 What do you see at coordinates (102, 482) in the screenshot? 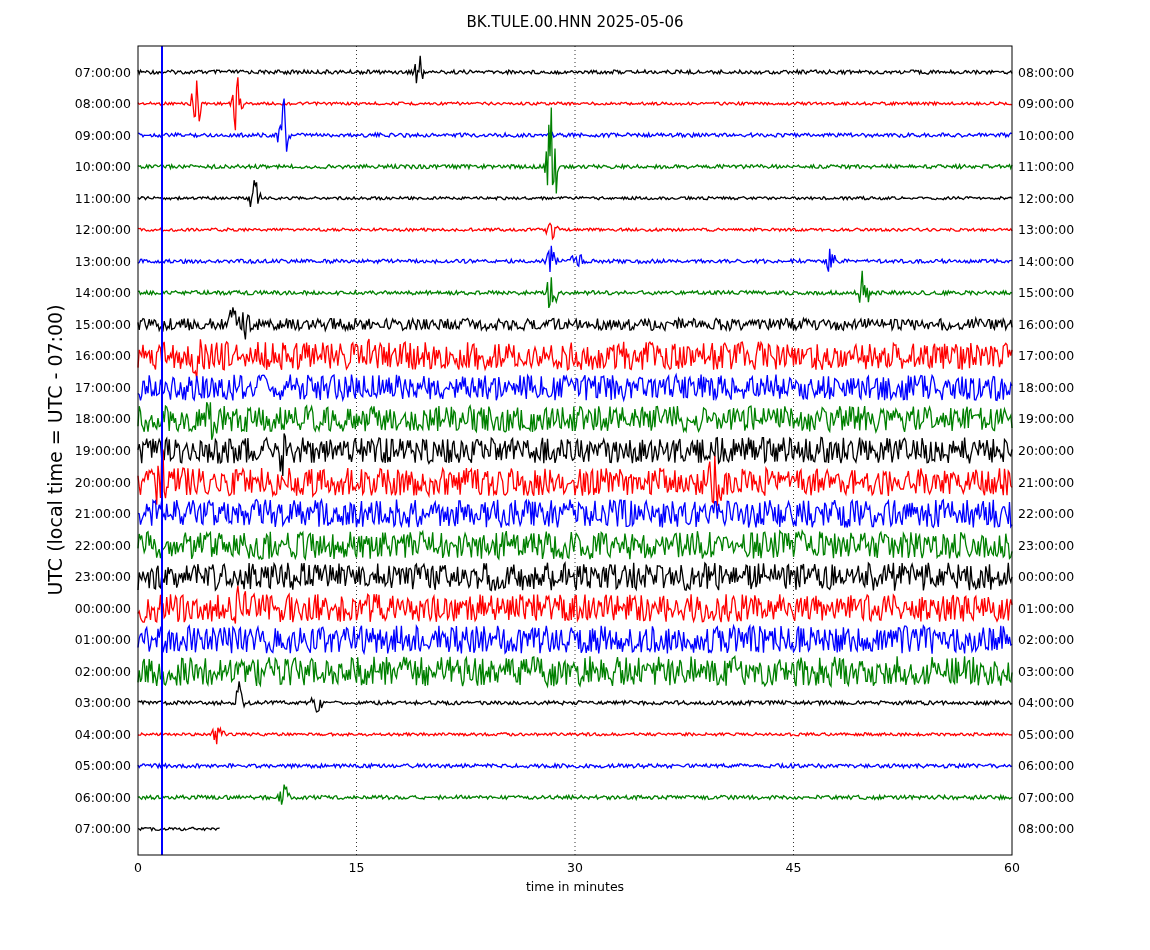
I see `hour-label: 20:00:00` at bounding box center [102, 482].